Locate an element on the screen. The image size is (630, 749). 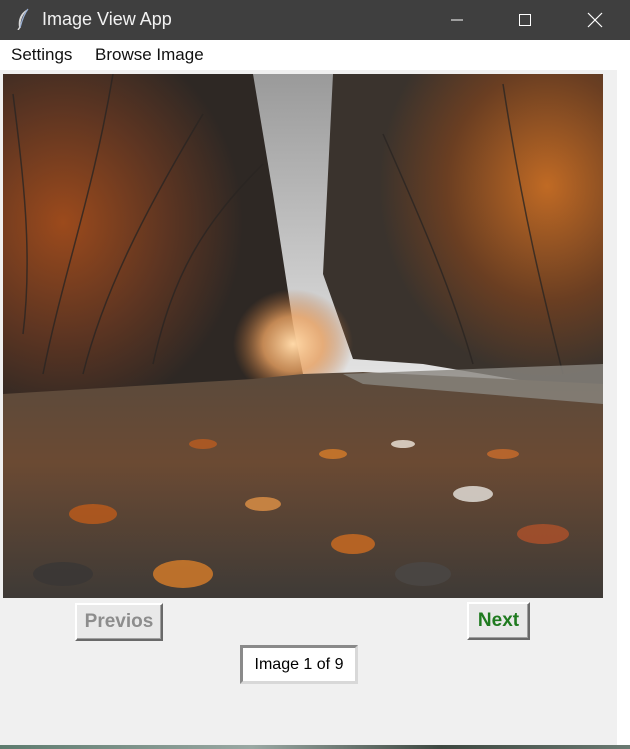
minimize-icon is located at coordinates (457, 20).